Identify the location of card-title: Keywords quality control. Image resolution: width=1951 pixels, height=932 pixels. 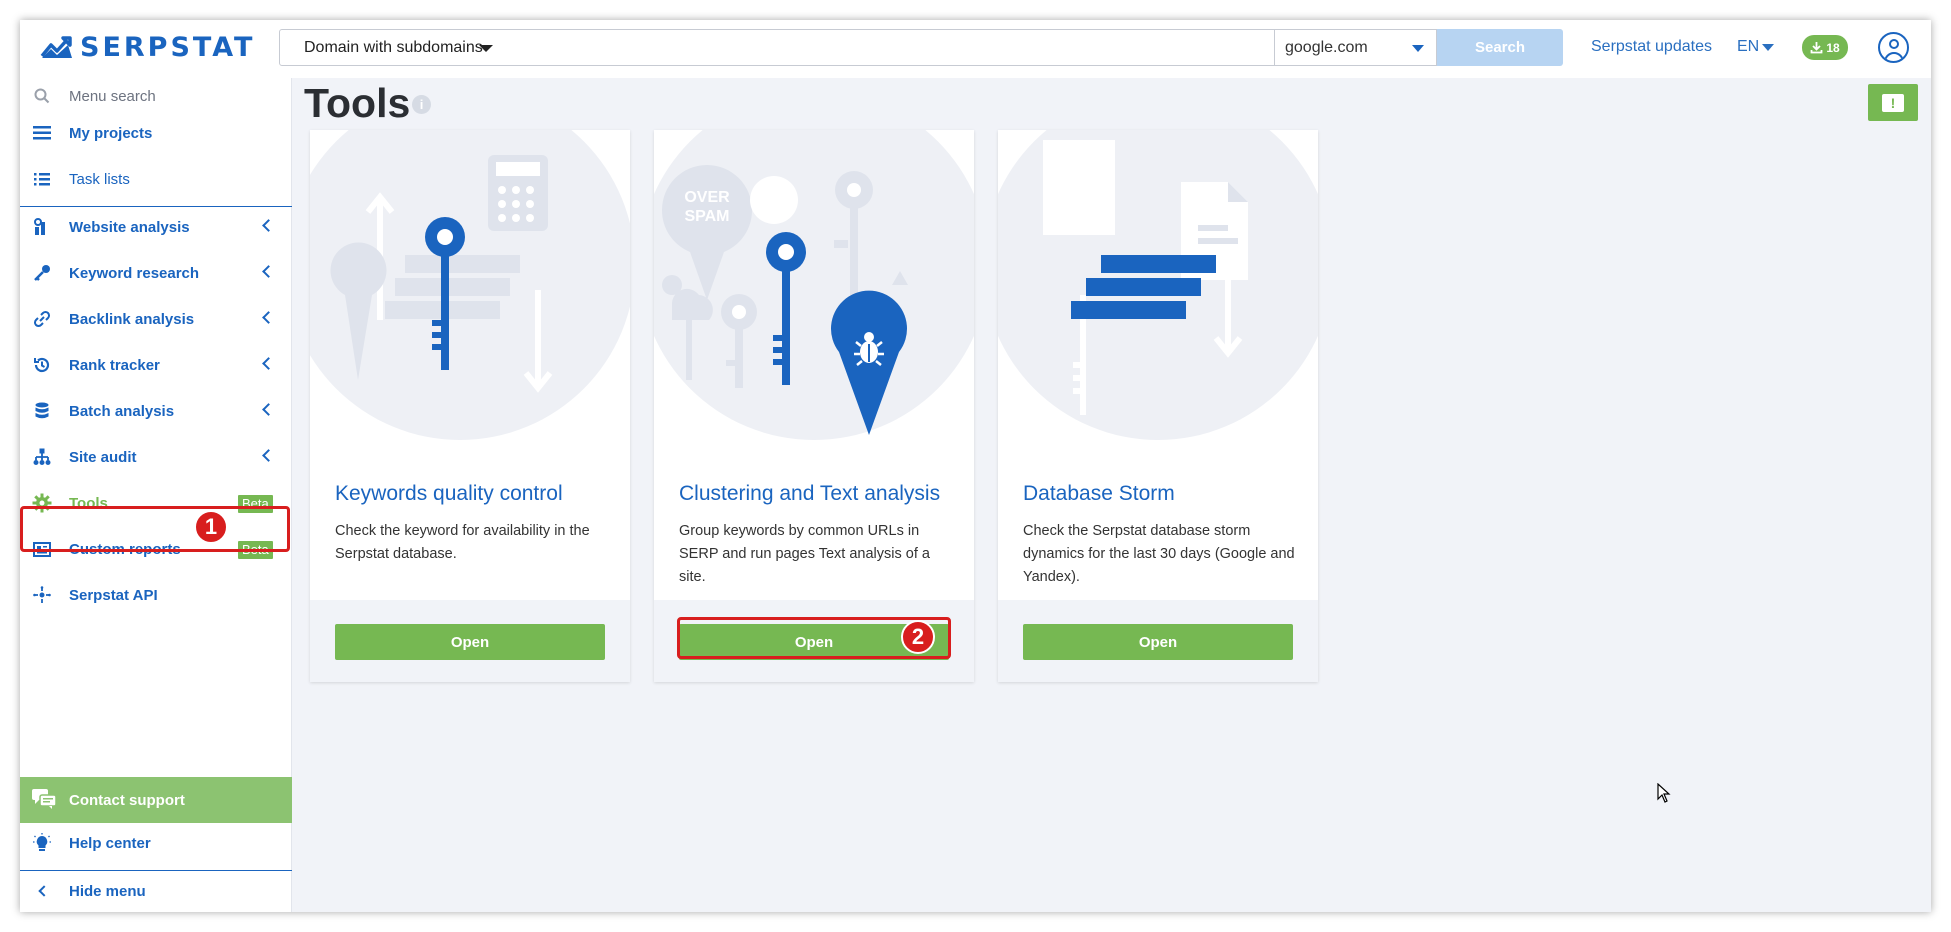
(449, 494).